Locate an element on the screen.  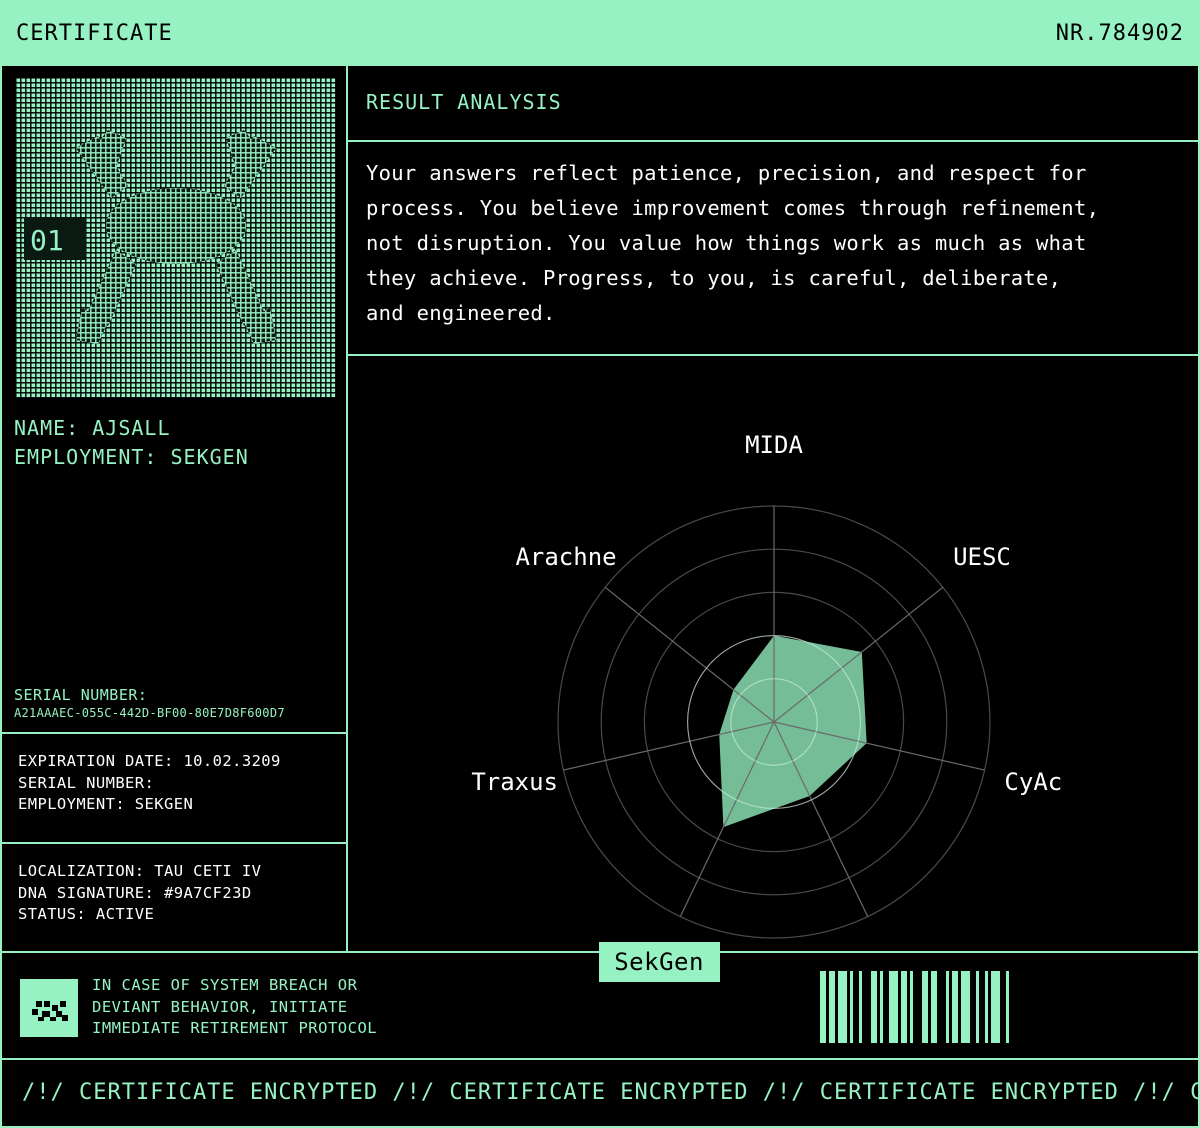
radar-data-area is located at coordinates (793, 731).